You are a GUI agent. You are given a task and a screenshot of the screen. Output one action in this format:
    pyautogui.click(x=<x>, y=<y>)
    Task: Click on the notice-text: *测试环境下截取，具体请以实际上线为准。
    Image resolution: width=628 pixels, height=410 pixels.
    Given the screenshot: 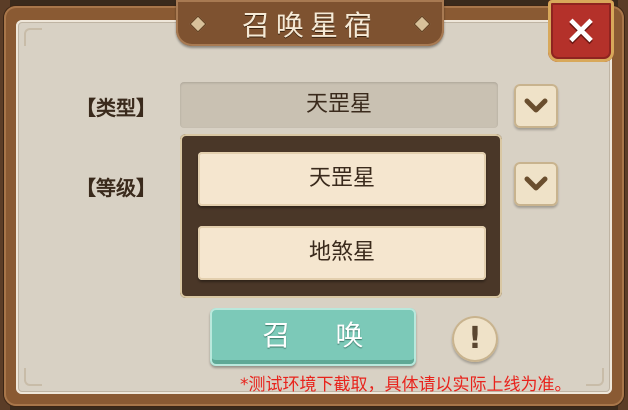 What is the action you would take?
    pyautogui.click(x=406, y=385)
    